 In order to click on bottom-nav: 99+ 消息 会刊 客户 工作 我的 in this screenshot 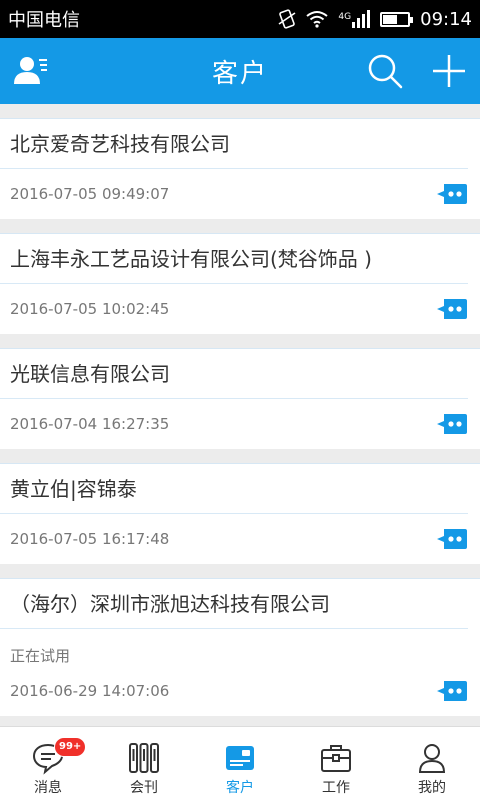, I will do `click(240, 763)`.